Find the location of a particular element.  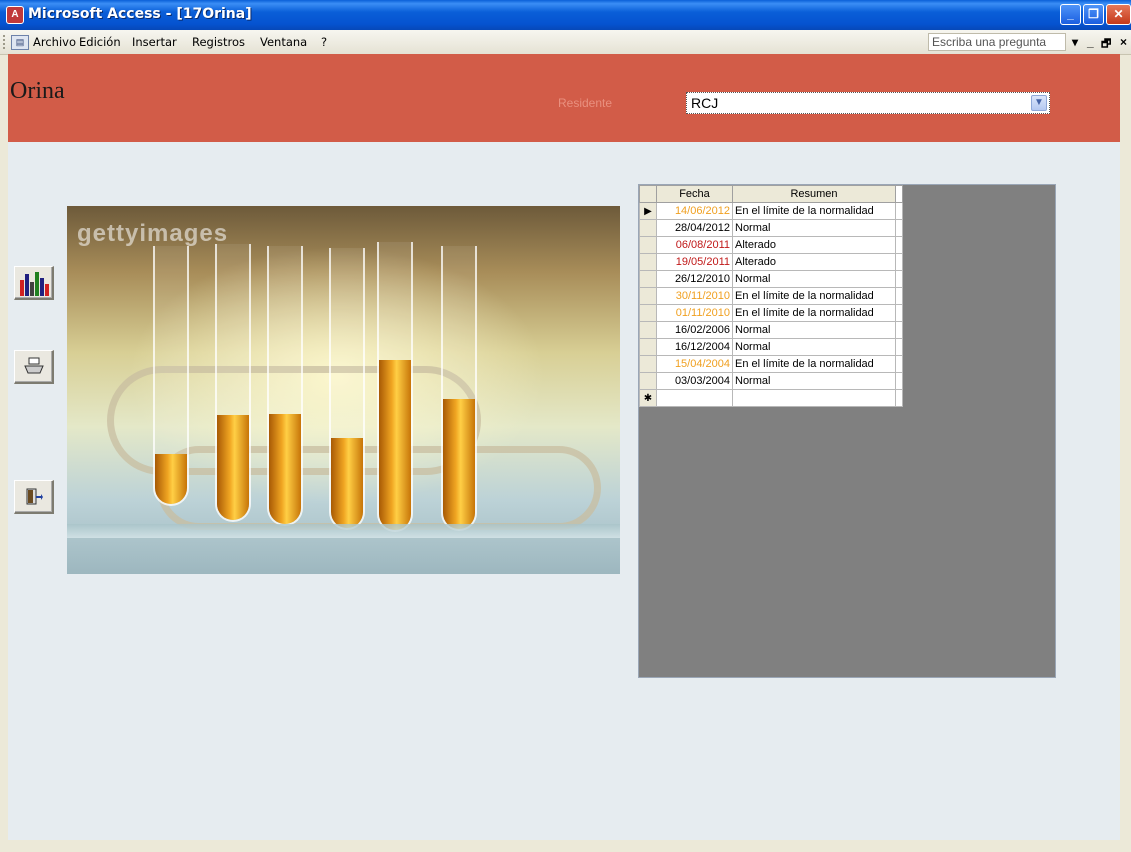

ask-question-input: Escriba una pregunta is located at coordinates (997, 42).